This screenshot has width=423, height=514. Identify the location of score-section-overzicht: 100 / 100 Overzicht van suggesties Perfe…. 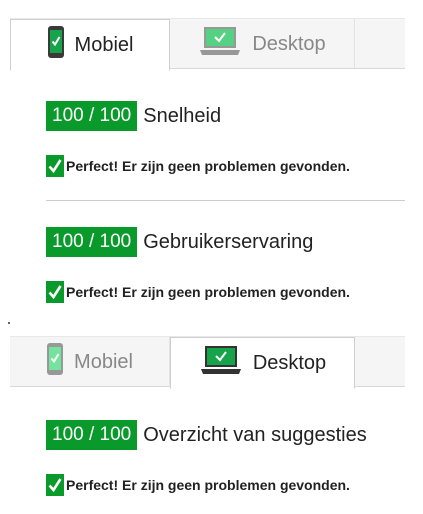
(206, 458).